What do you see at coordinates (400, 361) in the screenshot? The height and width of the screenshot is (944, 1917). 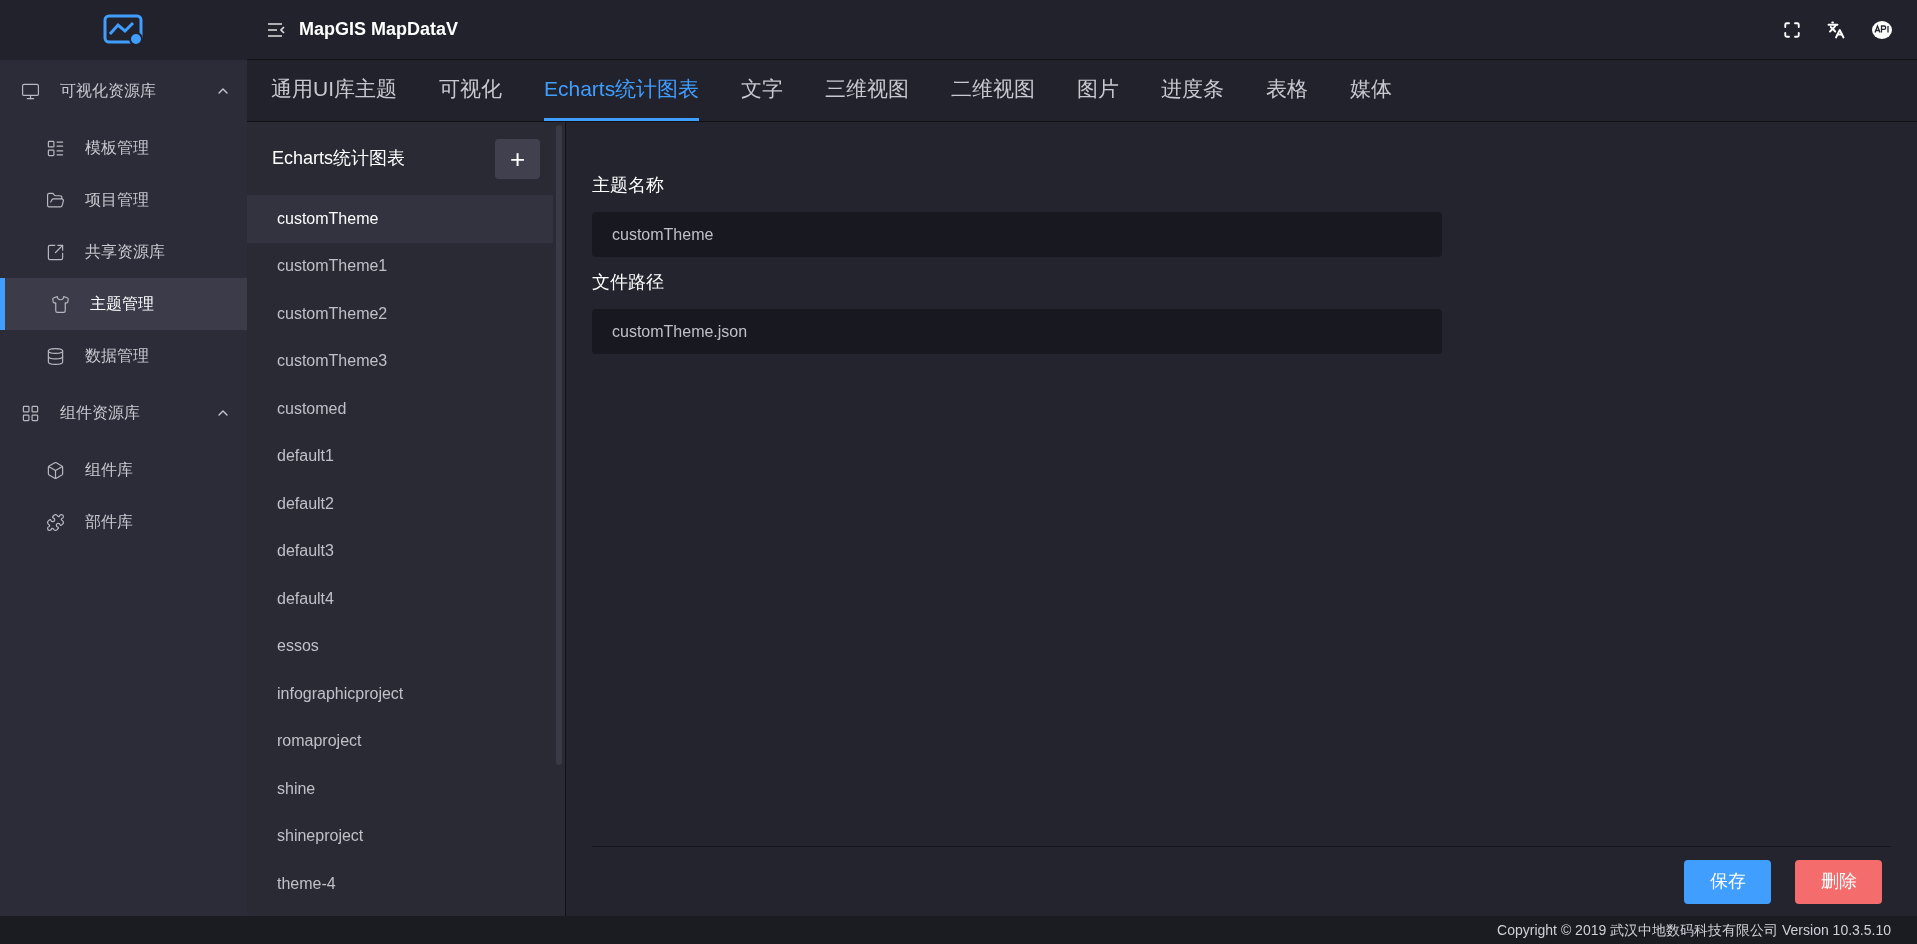 I see `theme-list-item: customTheme3` at bounding box center [400, 361].